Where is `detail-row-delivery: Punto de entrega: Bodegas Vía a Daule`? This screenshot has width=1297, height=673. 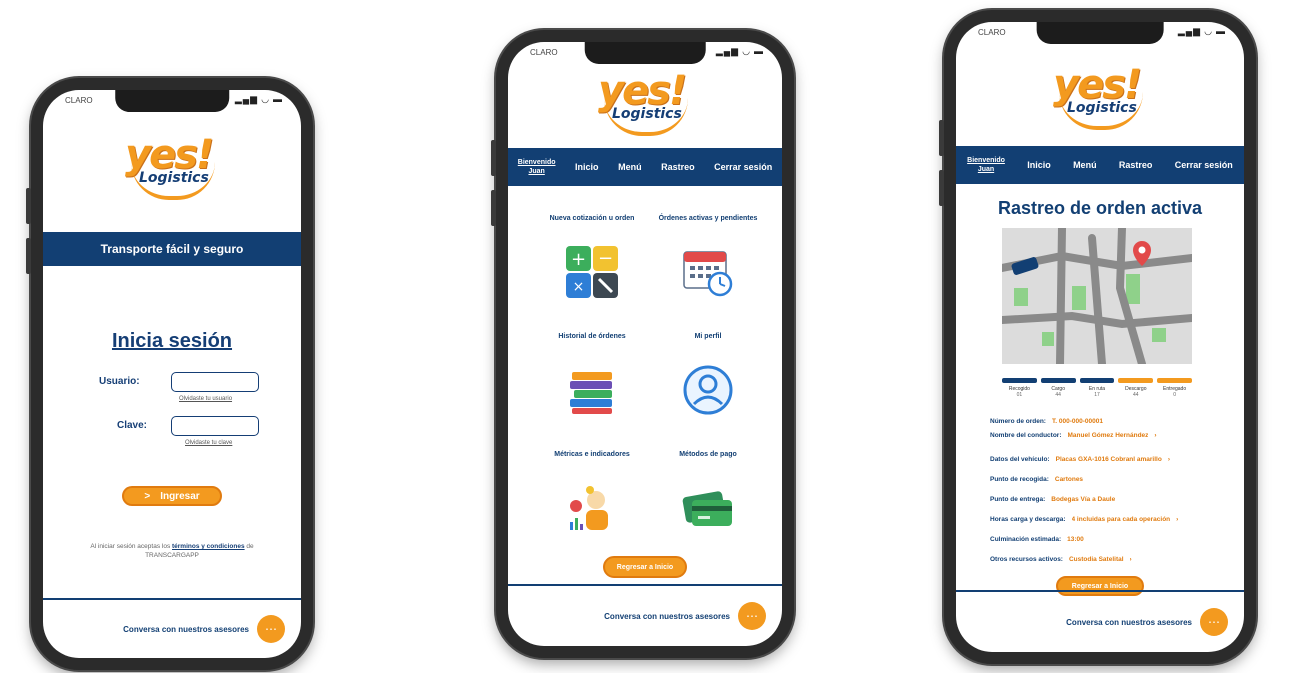 detail-row-delivery: Punto de entrega: Bodegas Vía a Daule is located at coordinates (1107, 499).